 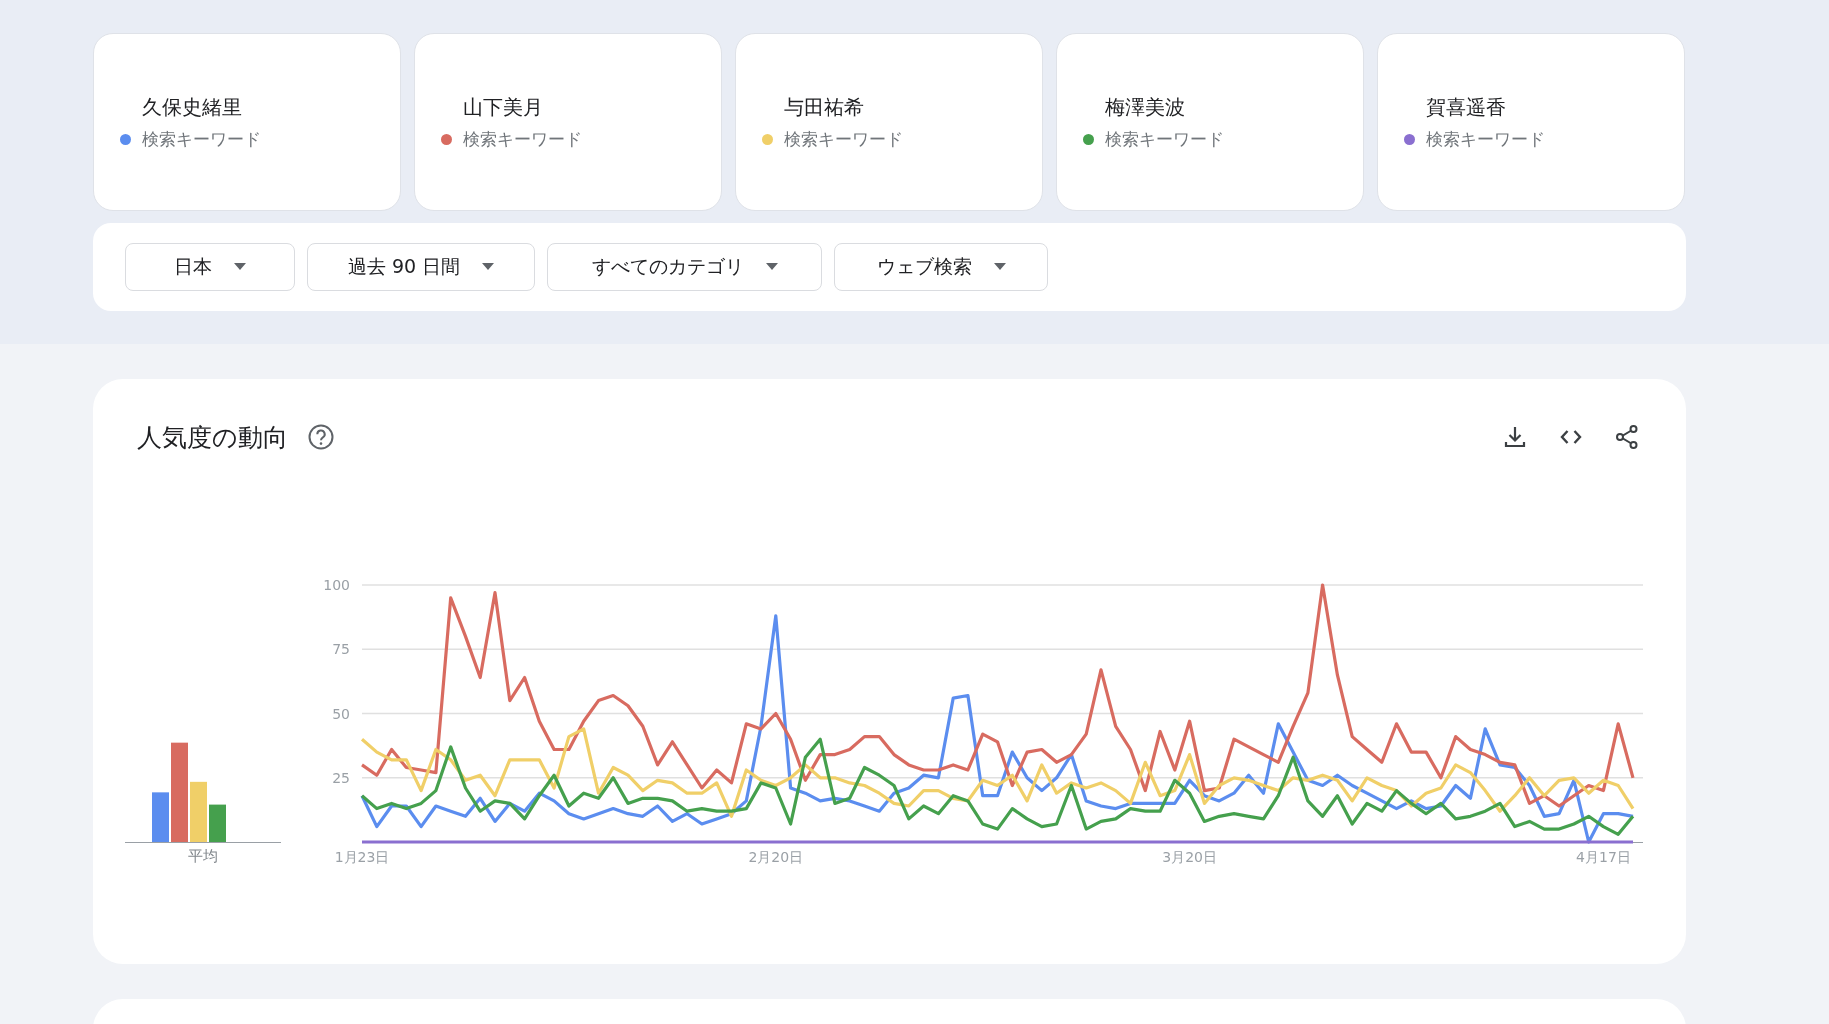 I want to click on term-card: 山下美月 検索キーワード, so click(x=568, y=122).